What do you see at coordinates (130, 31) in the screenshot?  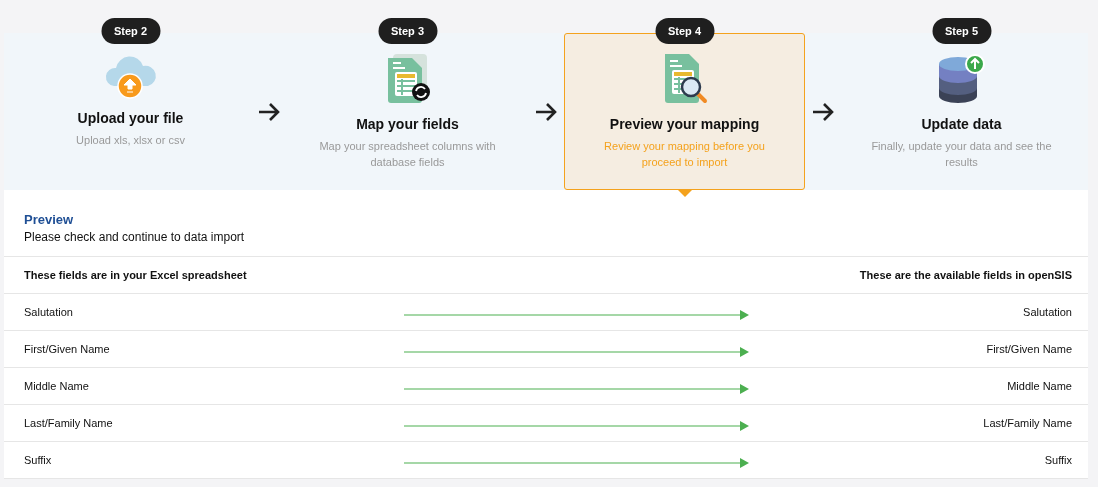 I see `step-badge: Step 2` at bounding box center [130, 31].